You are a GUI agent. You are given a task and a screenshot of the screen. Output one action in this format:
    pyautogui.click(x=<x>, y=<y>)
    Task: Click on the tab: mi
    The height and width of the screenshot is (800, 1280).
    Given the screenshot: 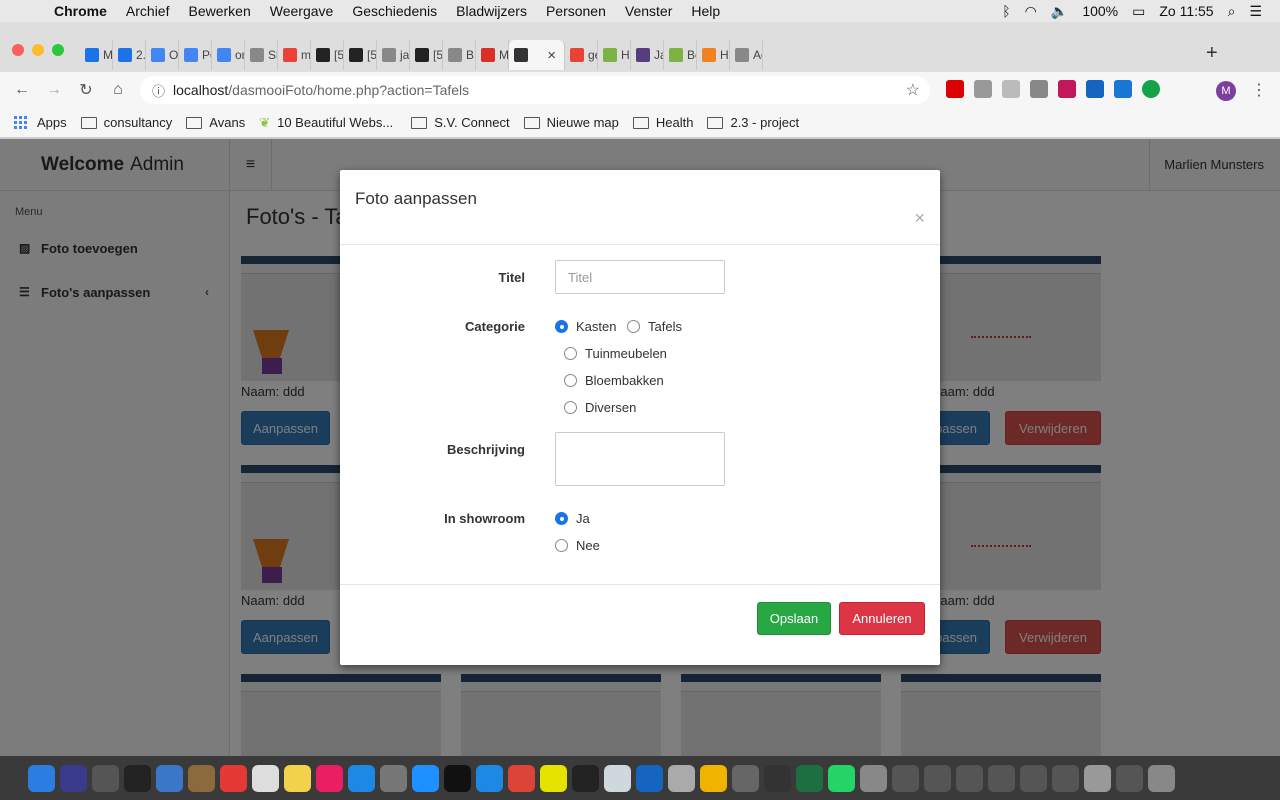 What is the action you would take?
    pyautogui.click(x=294, y=55)
    